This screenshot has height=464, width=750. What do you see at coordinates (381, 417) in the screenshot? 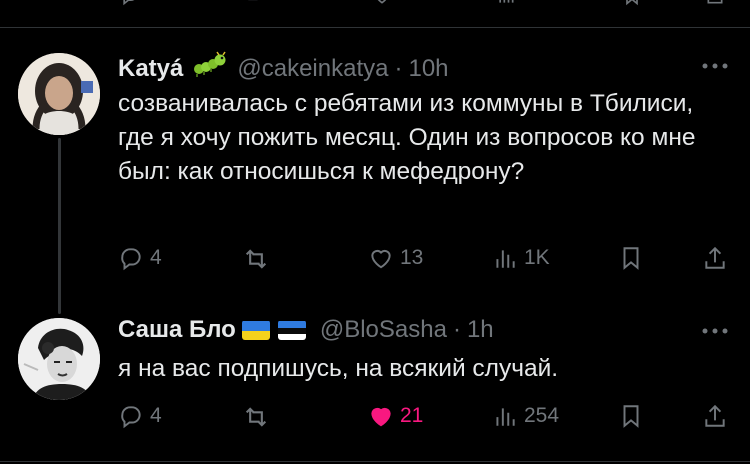
I see `heart-filled-icon` at bounding box center [381, 417].